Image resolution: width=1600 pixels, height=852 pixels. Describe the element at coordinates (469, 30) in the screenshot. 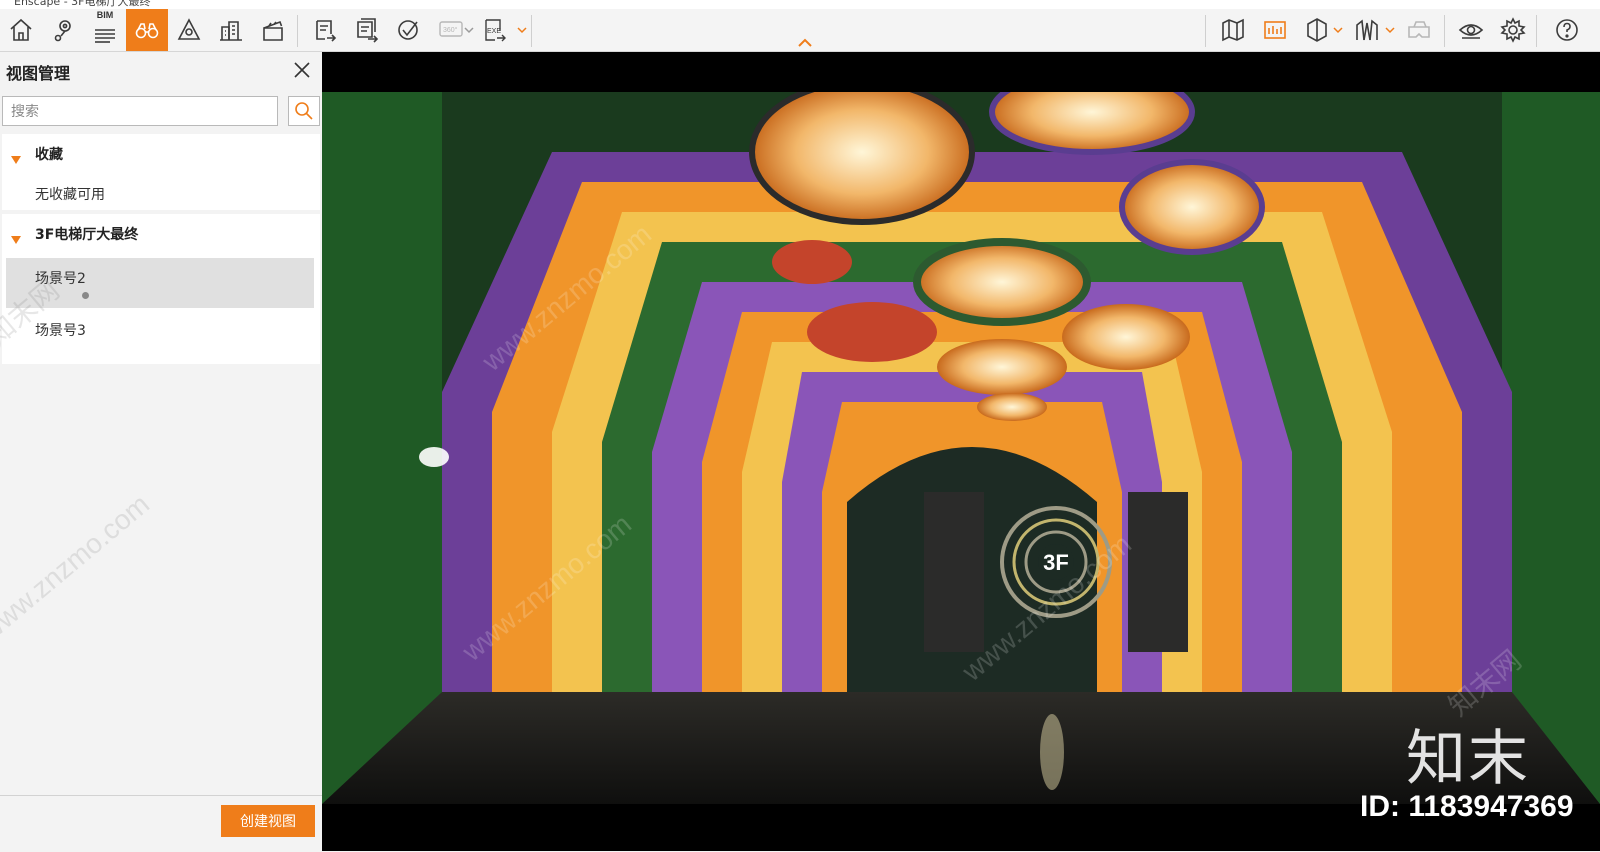

I see `panorama-dropdown-chevron-icon` at that location.